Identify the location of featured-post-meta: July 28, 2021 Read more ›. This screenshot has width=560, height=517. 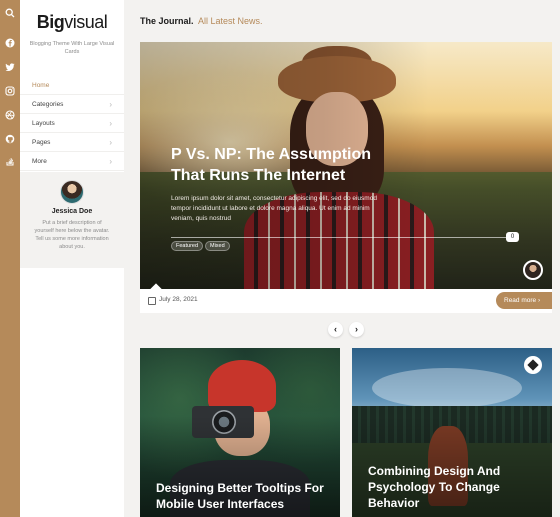
(346, 298).